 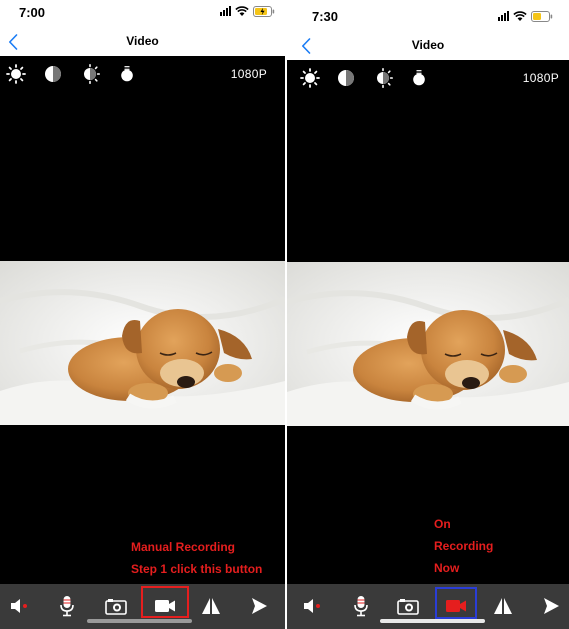 What do you see at coordinates (428, 15) in the screenshot?
I see `status-bar: 7:30` at bounding box center [428, 15].